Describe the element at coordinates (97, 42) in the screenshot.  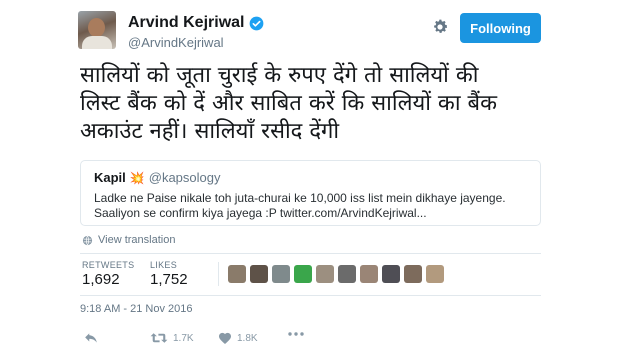
I see `avatar-shirt` at that location.